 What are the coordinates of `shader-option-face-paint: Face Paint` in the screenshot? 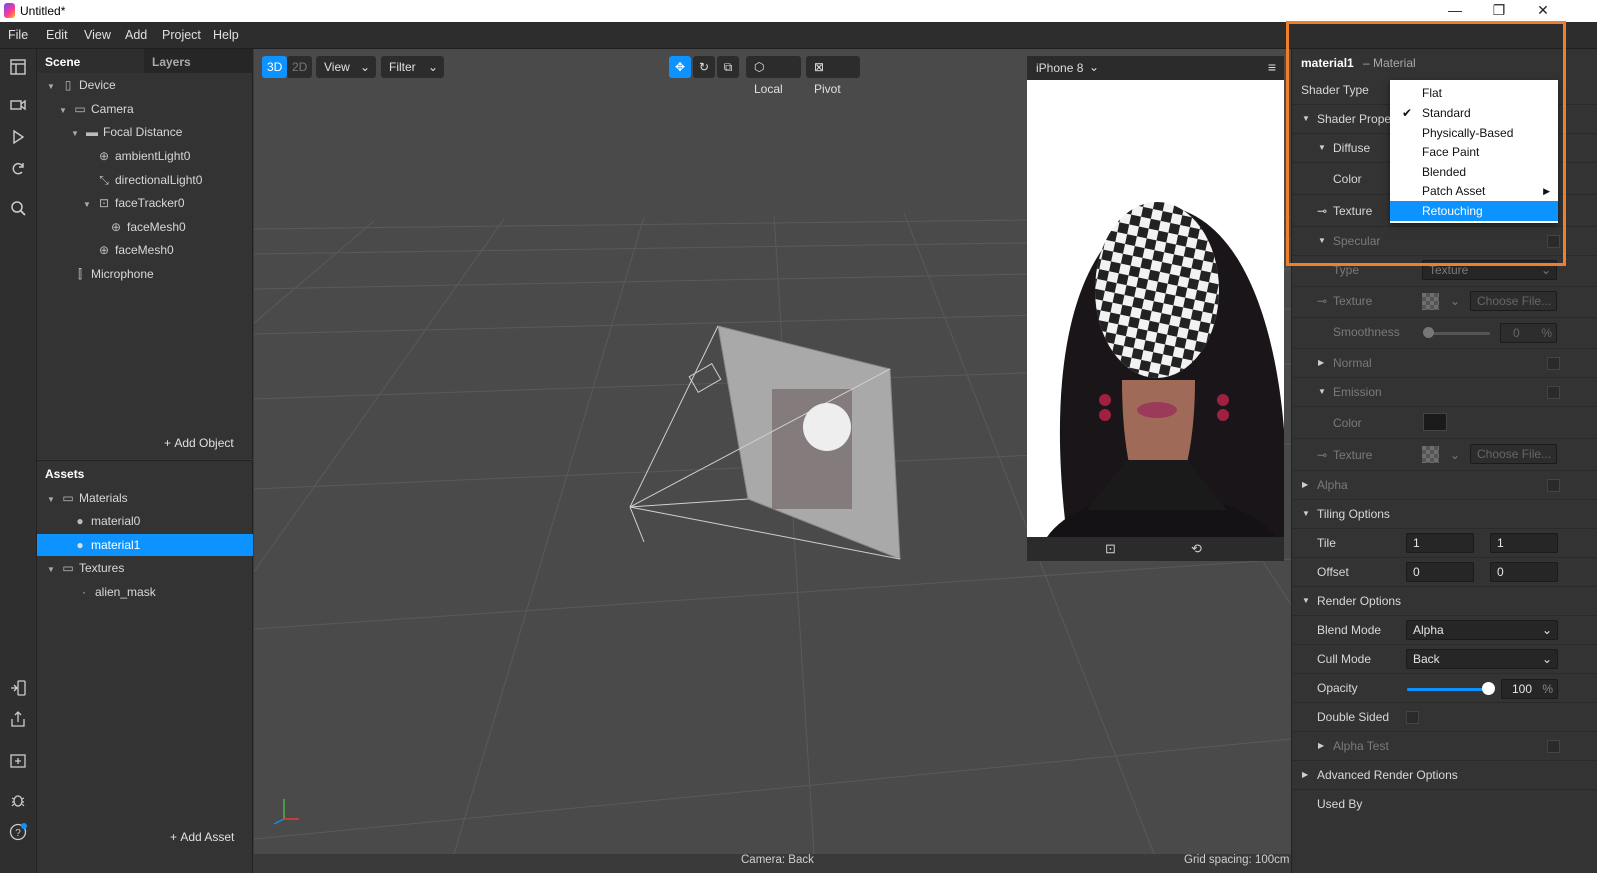 It's located at (1474, 152).